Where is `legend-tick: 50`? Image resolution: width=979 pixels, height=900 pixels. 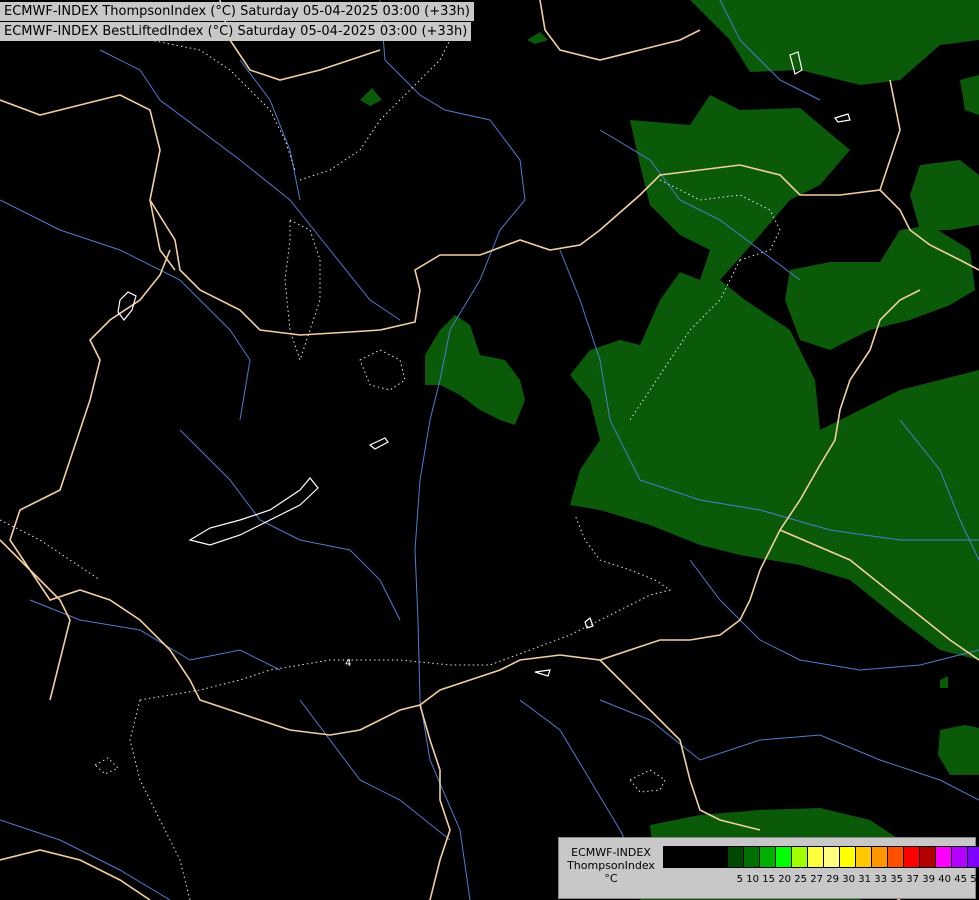 legend-tick: 50 is located at coordinates (974, 879).